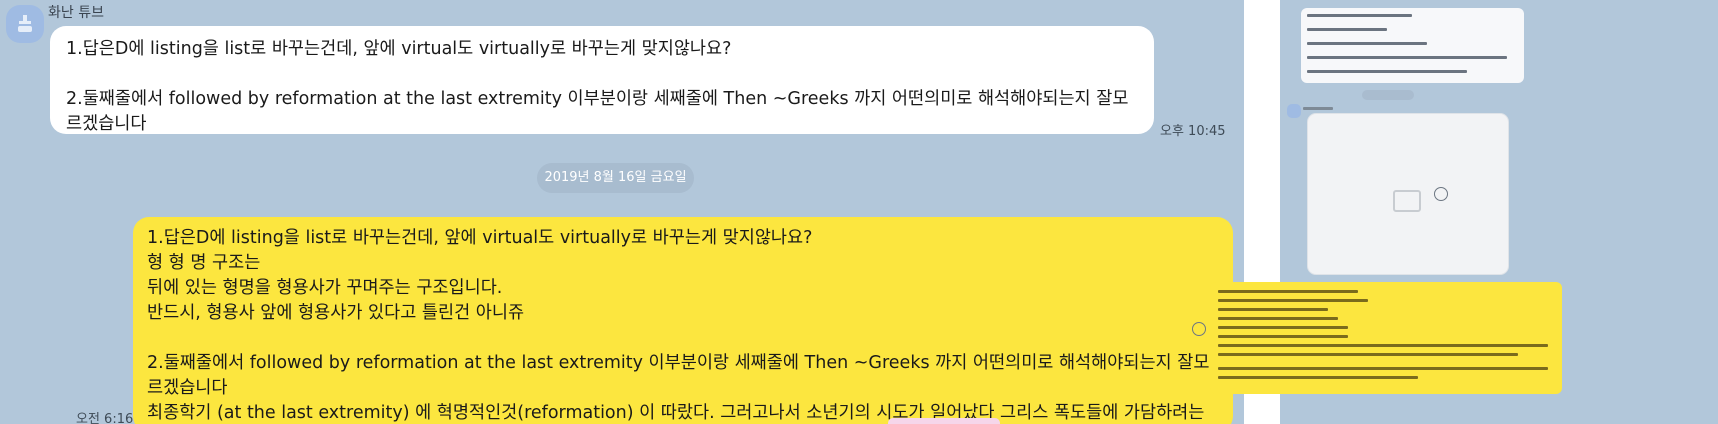 The width and height of the screenshot is (1718, 424). What do you see at coordinates (1386, 338) in the screenshot?
I see `thumbnail-outgoing-bubble` at bounding box center [1386, 338].